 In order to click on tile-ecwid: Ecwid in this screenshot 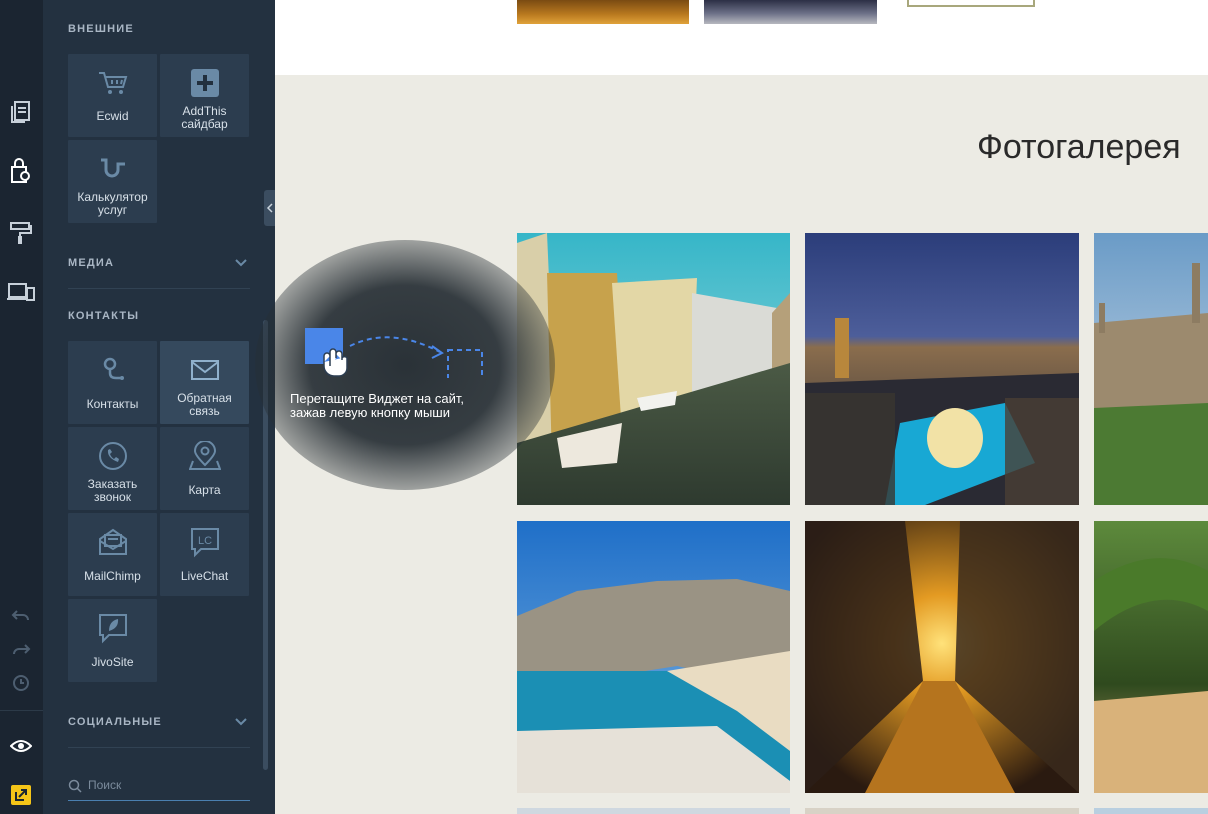, I will do `click(112, 95)`.